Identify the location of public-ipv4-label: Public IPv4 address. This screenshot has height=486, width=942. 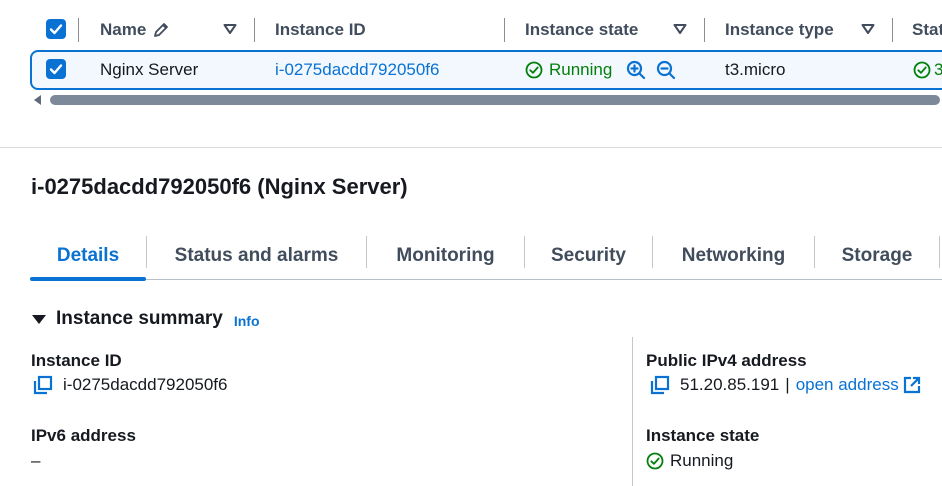
(726, 360).